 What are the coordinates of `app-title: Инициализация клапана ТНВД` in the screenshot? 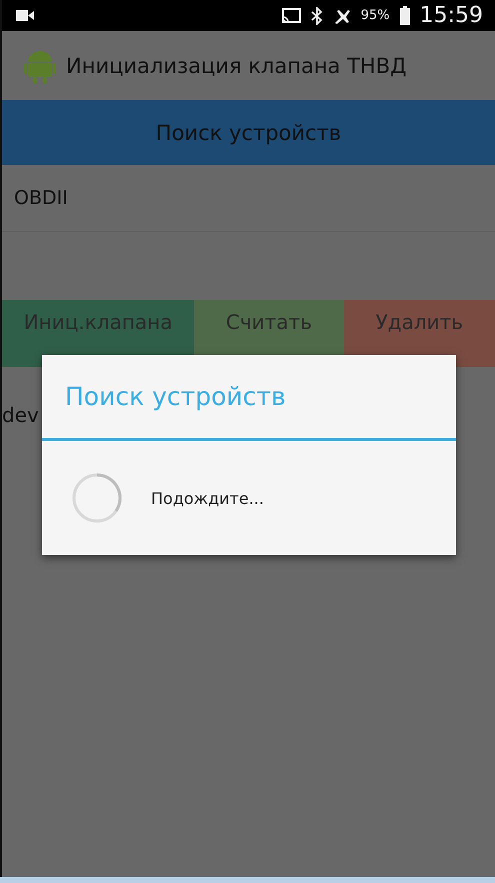 It's located at (236, 66).